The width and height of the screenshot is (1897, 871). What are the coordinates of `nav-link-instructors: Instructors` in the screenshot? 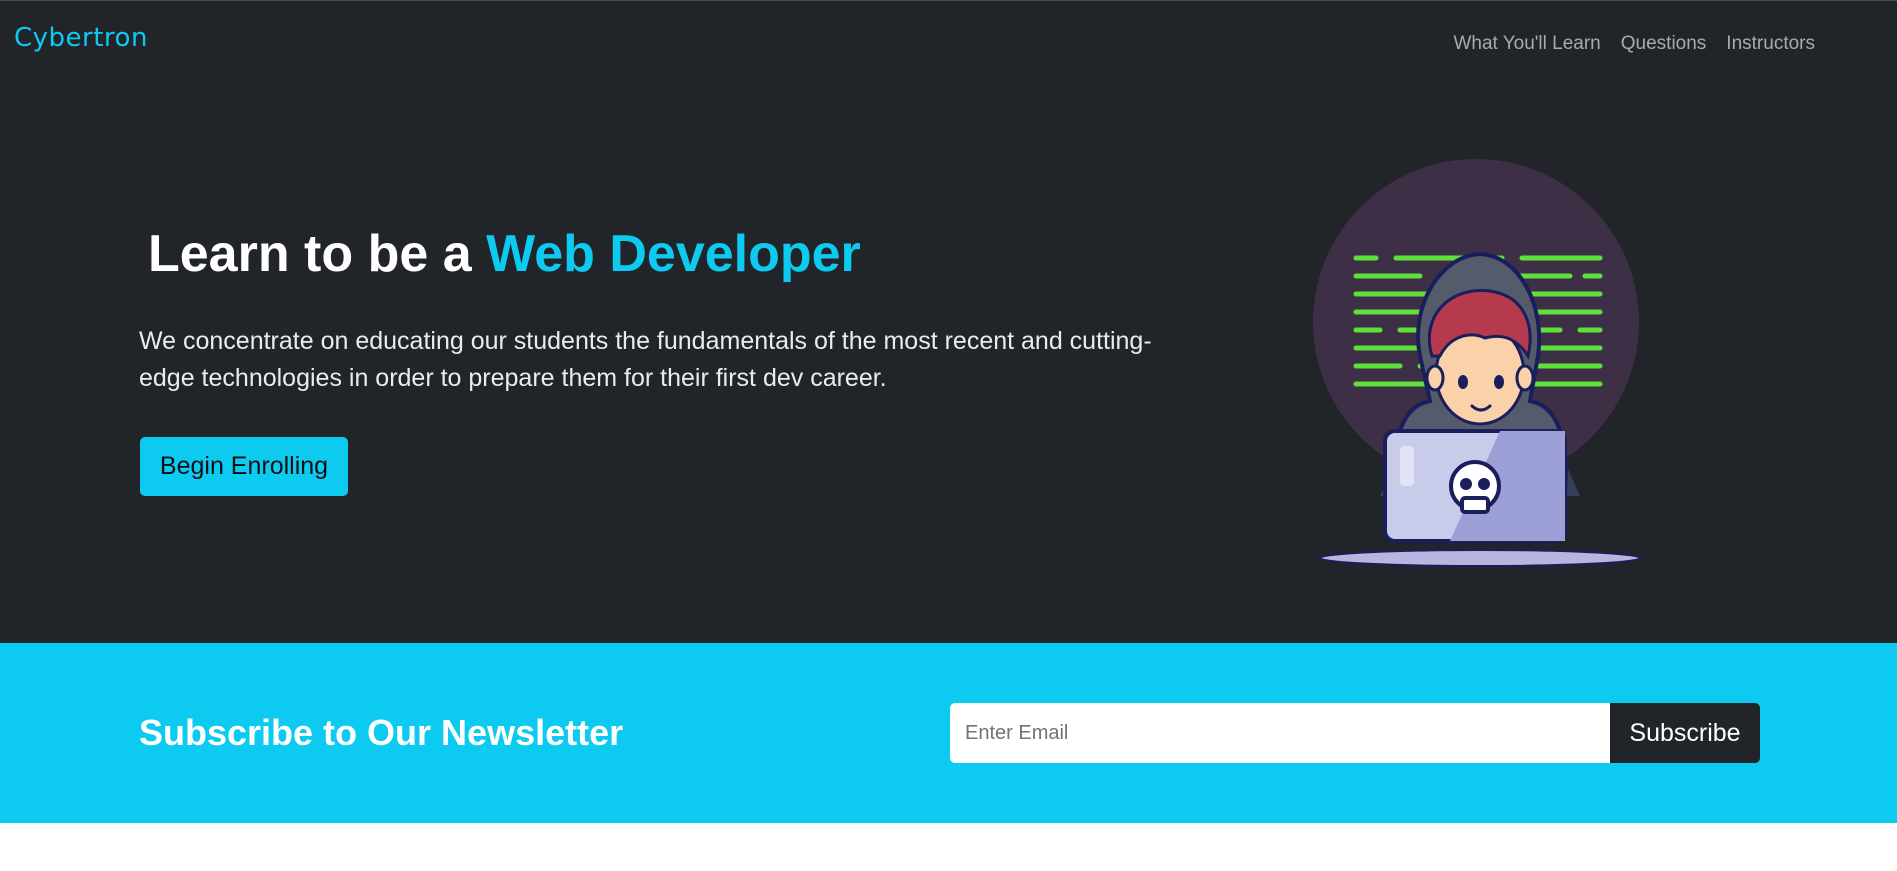 It's located at (1770, 44).